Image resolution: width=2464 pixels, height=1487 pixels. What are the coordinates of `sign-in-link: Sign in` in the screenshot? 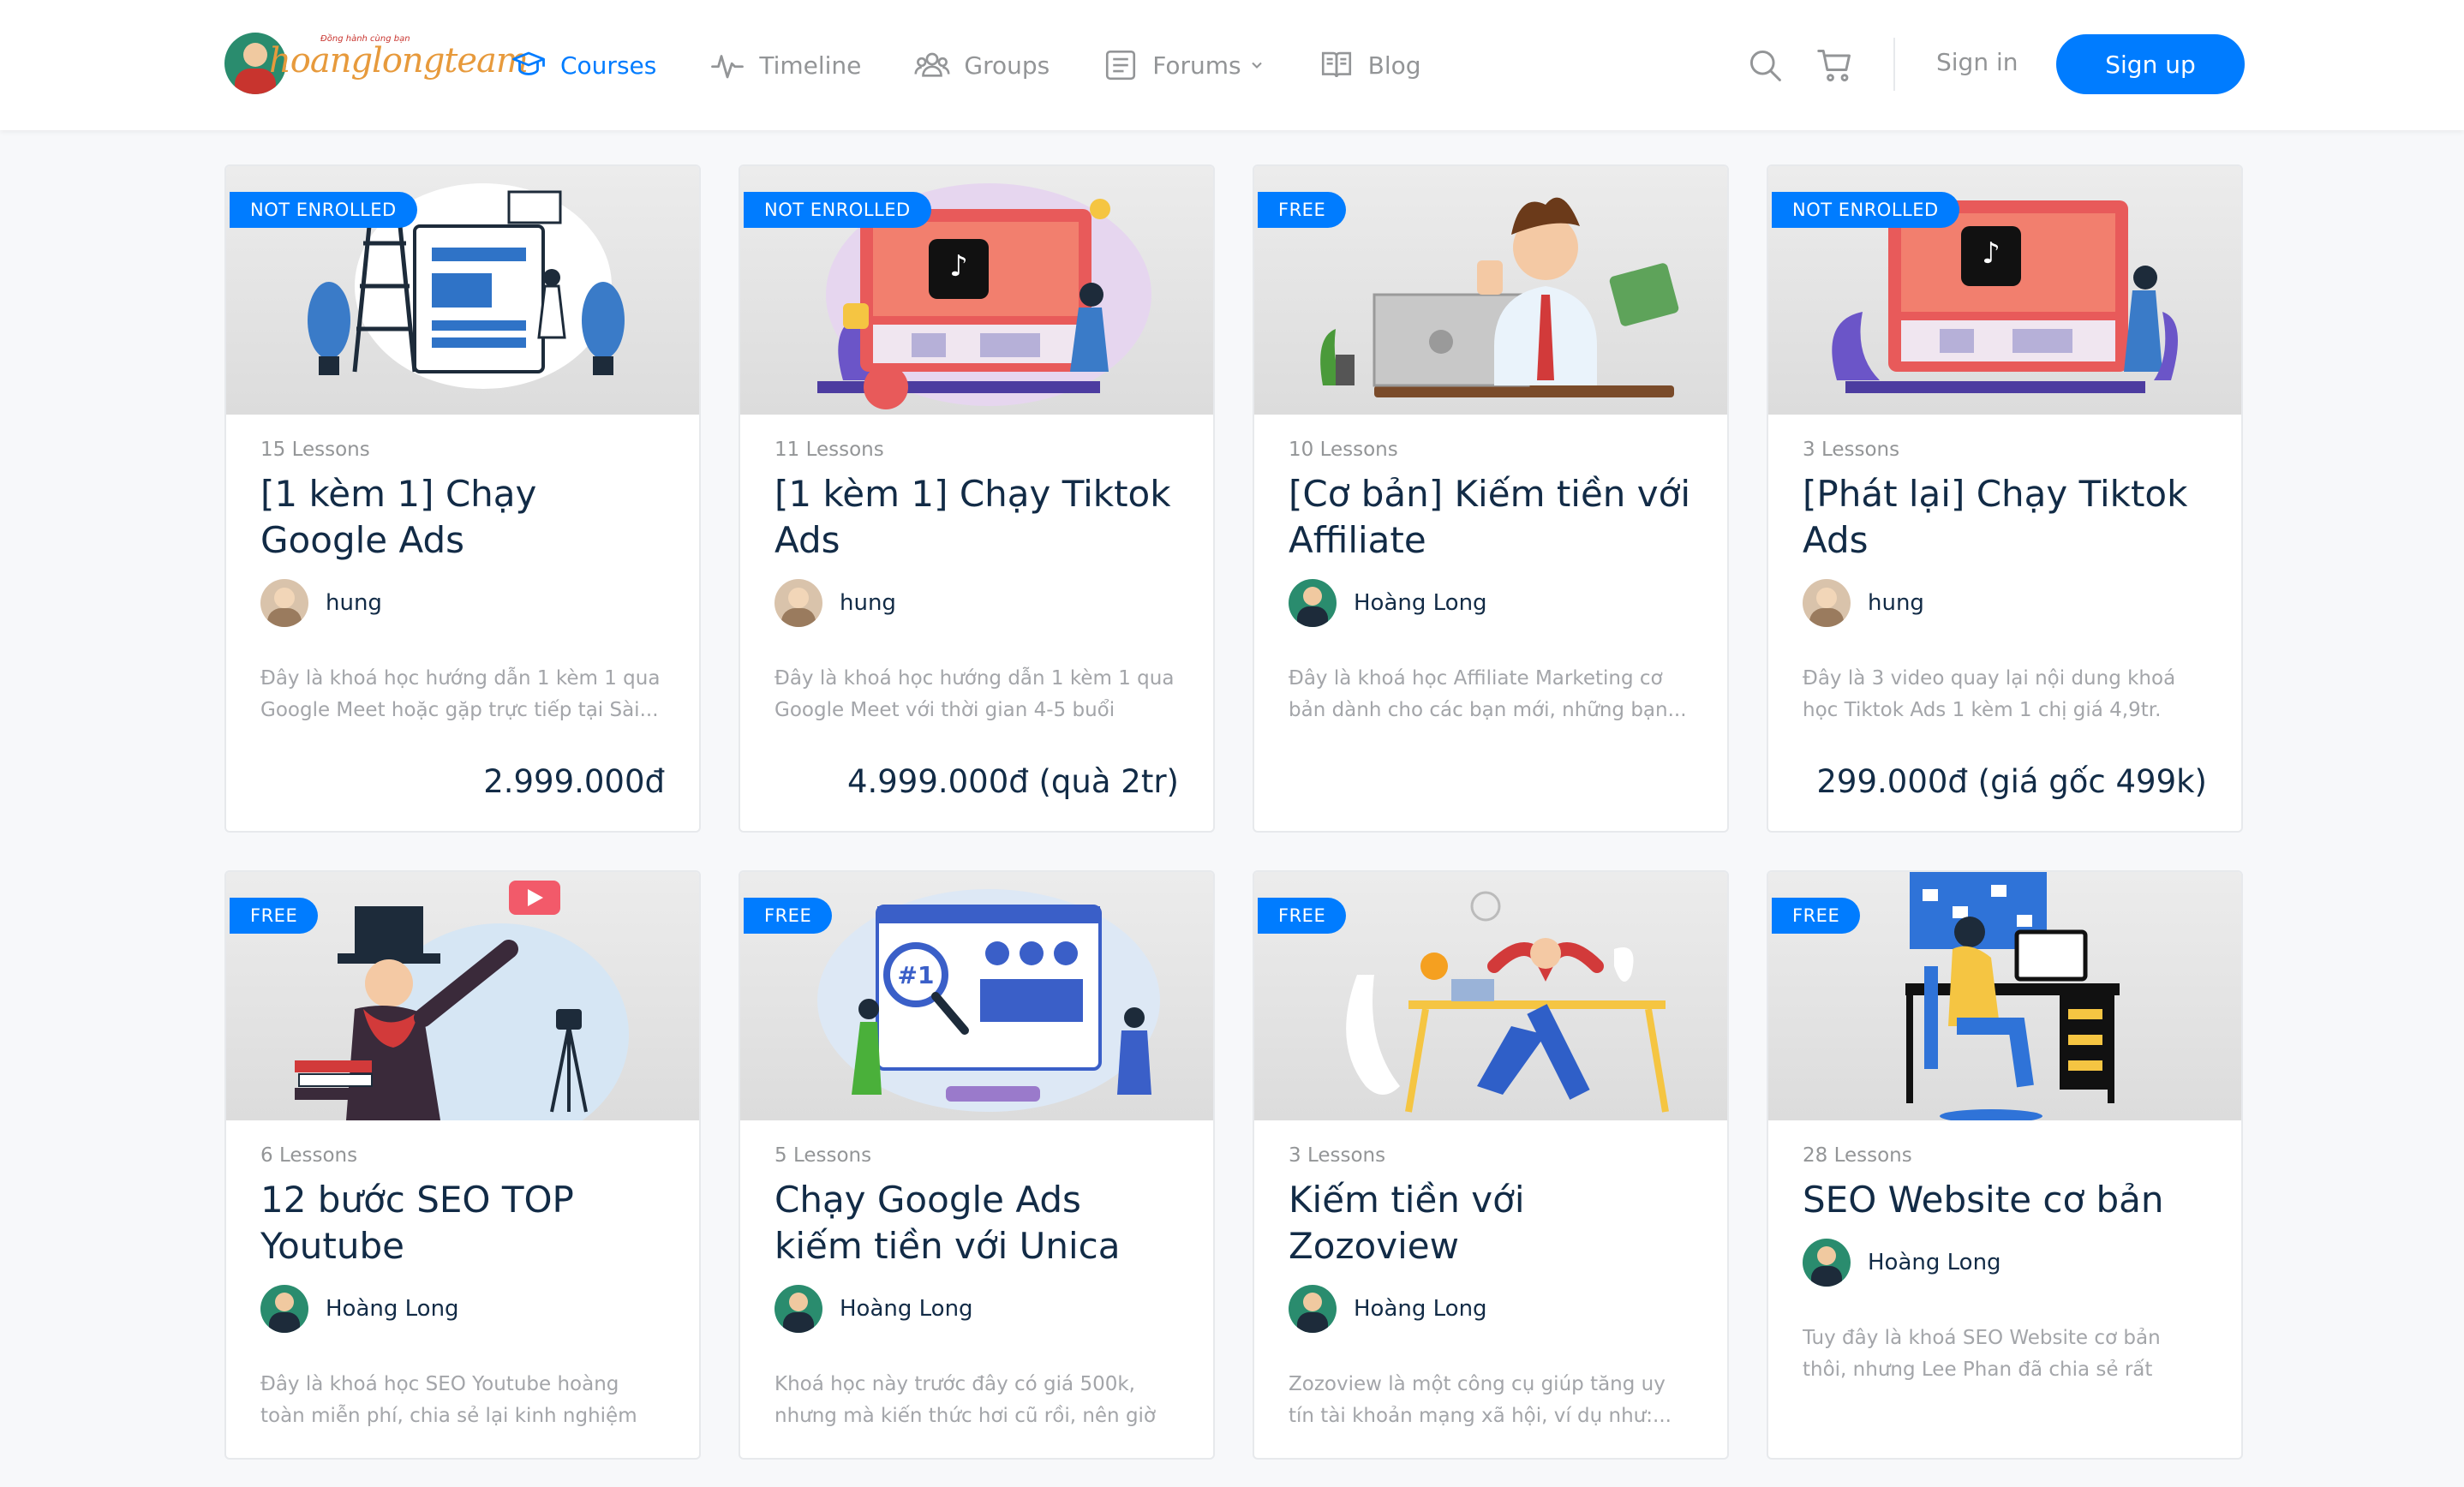 It's located at (1977, 62).